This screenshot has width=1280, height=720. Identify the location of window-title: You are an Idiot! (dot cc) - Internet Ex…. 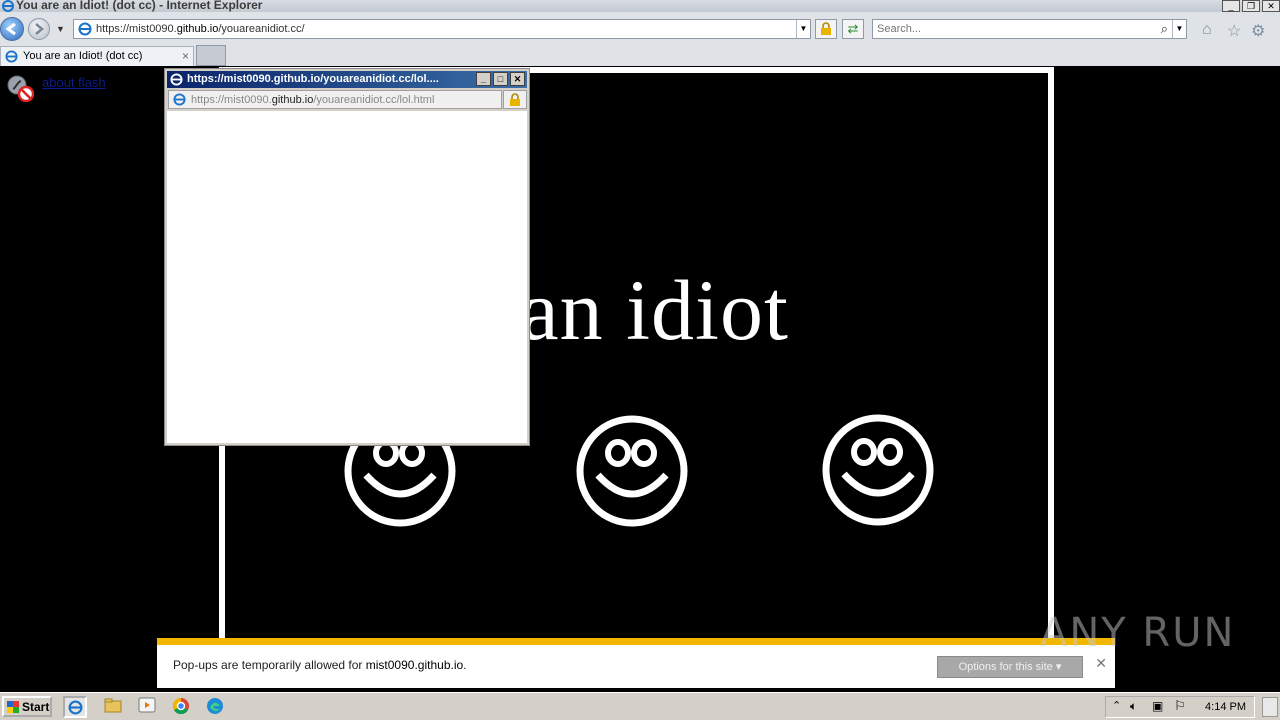
(139, 6).